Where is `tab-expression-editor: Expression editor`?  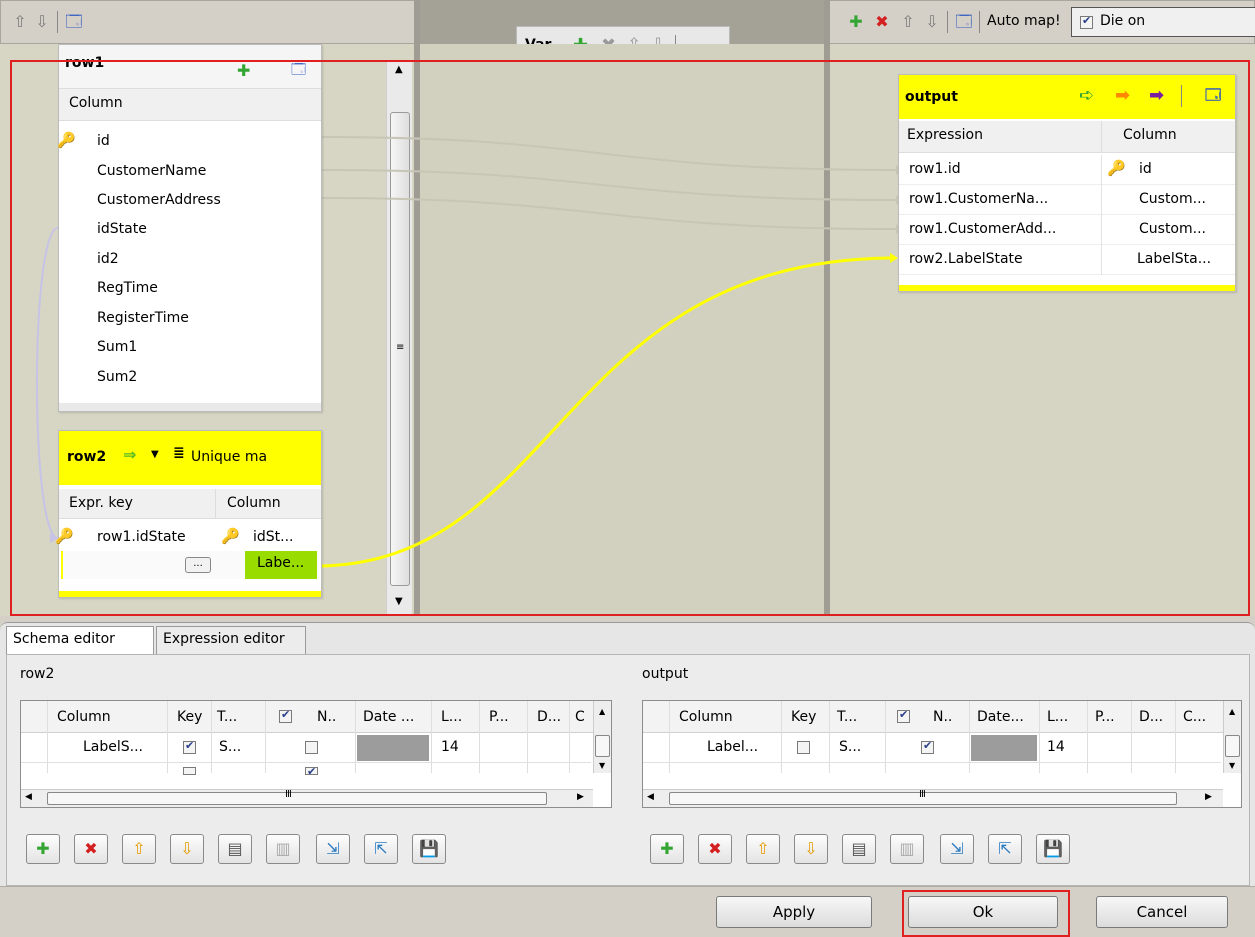 tab-expression-editor: Expression editor is located at coordinates (231, 640).